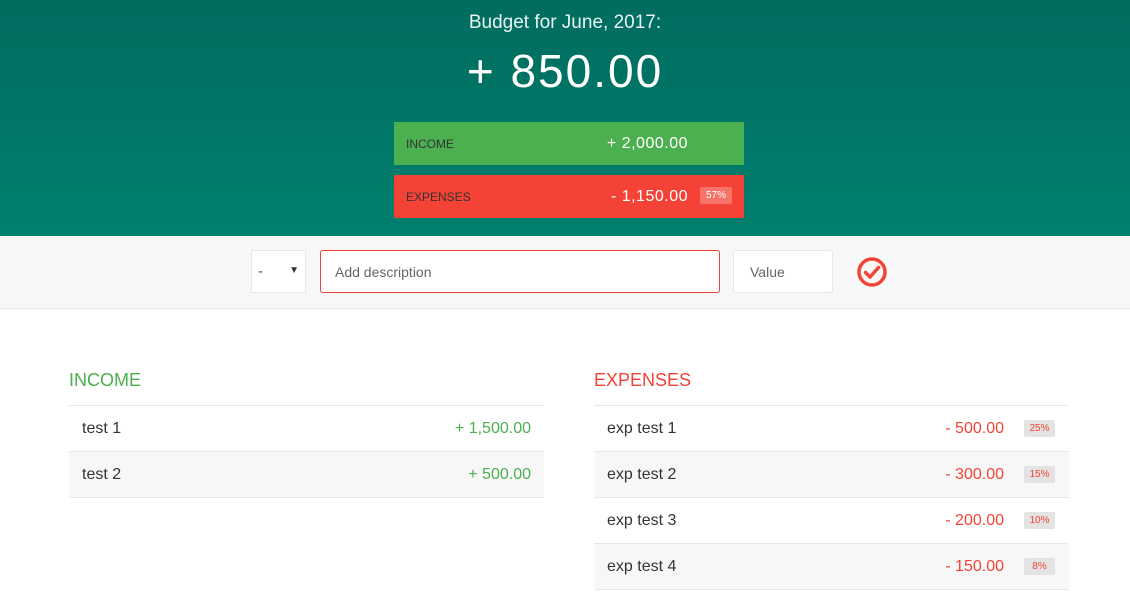 The height and width of the screenshot is (596, 1130). I want to click on income-summary-label: Income, so click(430, 143).